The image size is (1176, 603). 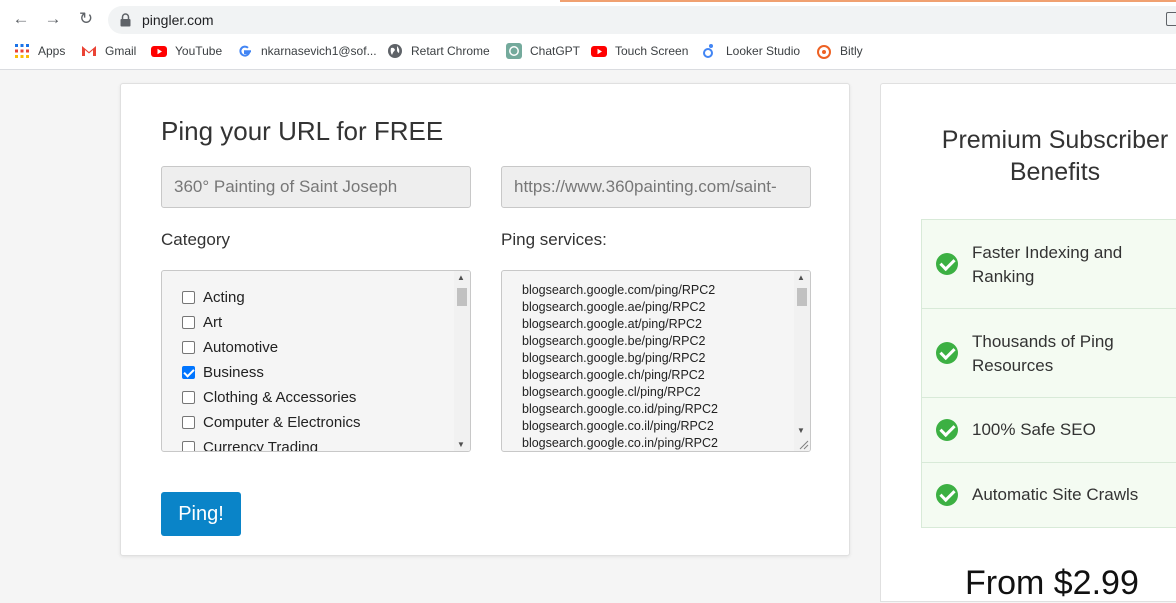 What do you see at coordinates (824, 52) in the screenshot?
I see `bitly-icon` at bounding box center [824, 52].